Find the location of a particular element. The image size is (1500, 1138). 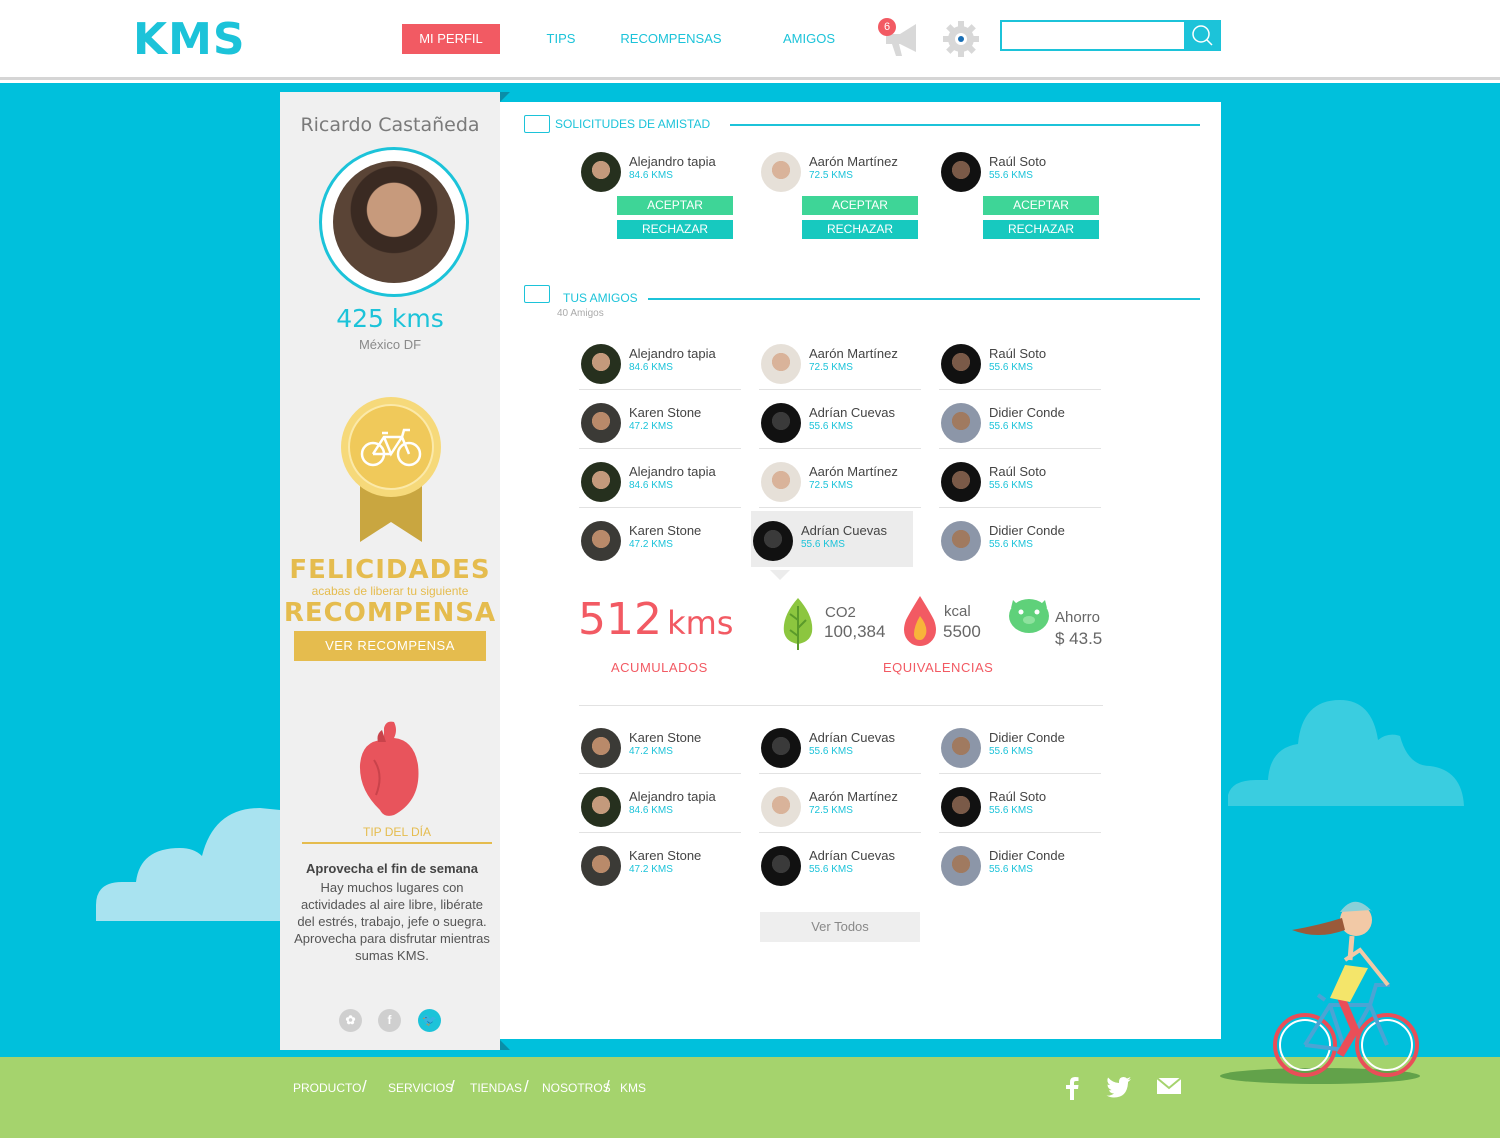

footer-link-tiendas: TIENDAS is located at coordinates (496, 1088).